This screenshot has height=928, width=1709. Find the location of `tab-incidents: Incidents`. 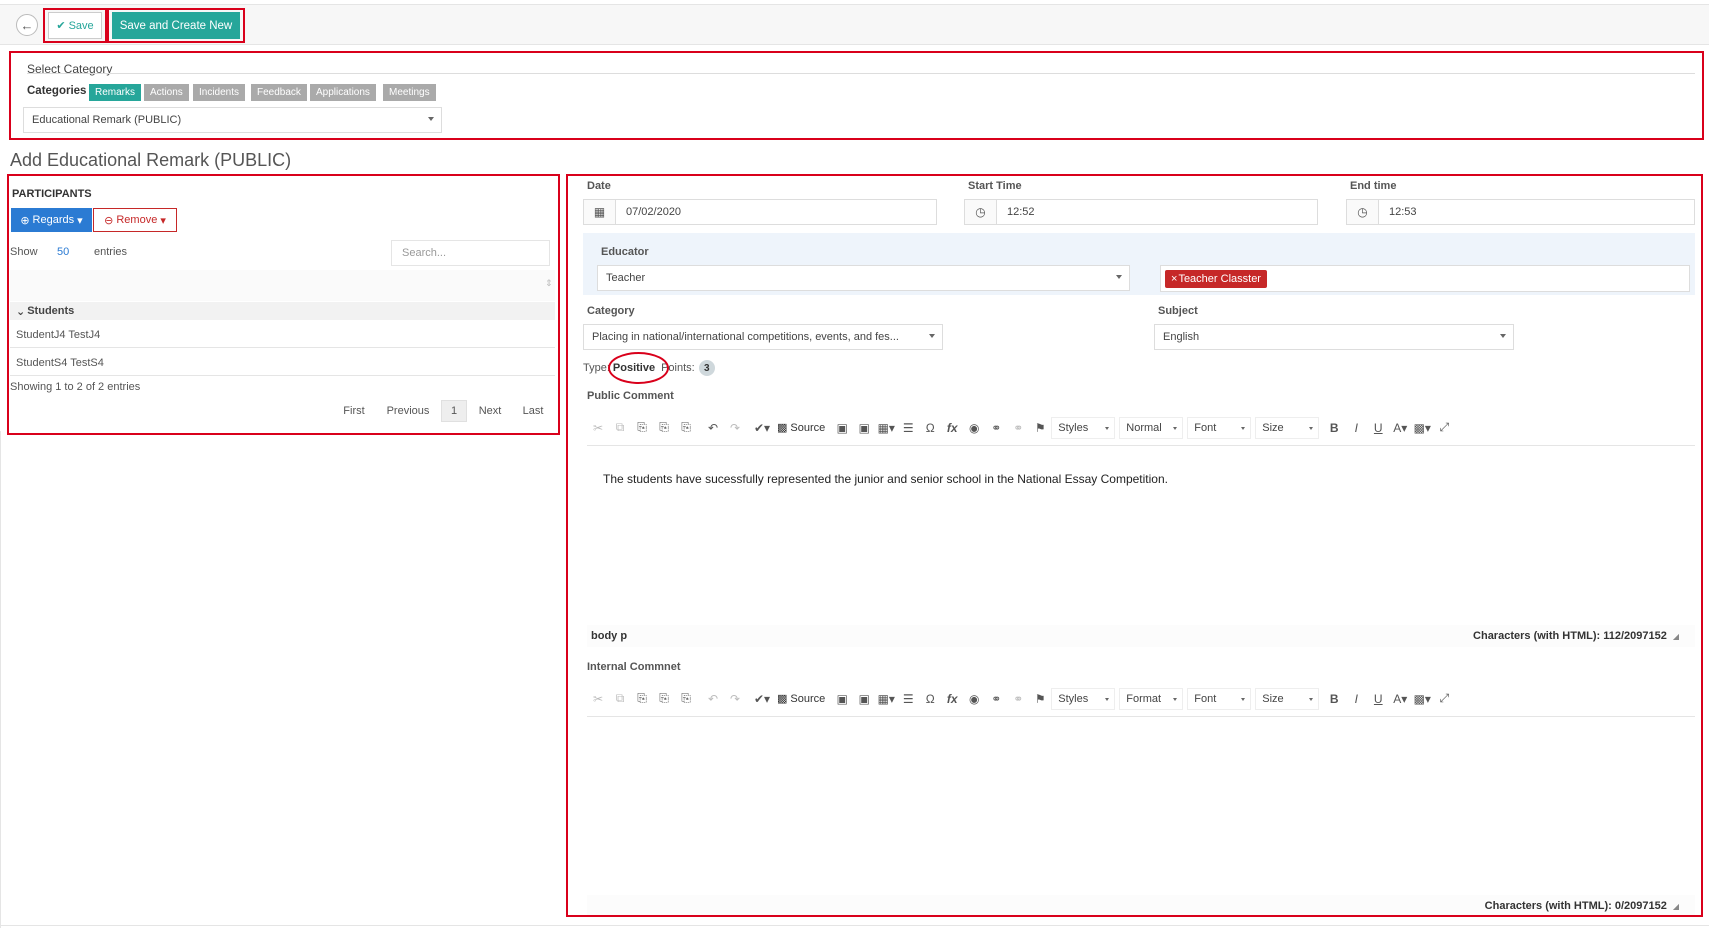

tab-incidents: Incidents is located at coordinates (219, 92).